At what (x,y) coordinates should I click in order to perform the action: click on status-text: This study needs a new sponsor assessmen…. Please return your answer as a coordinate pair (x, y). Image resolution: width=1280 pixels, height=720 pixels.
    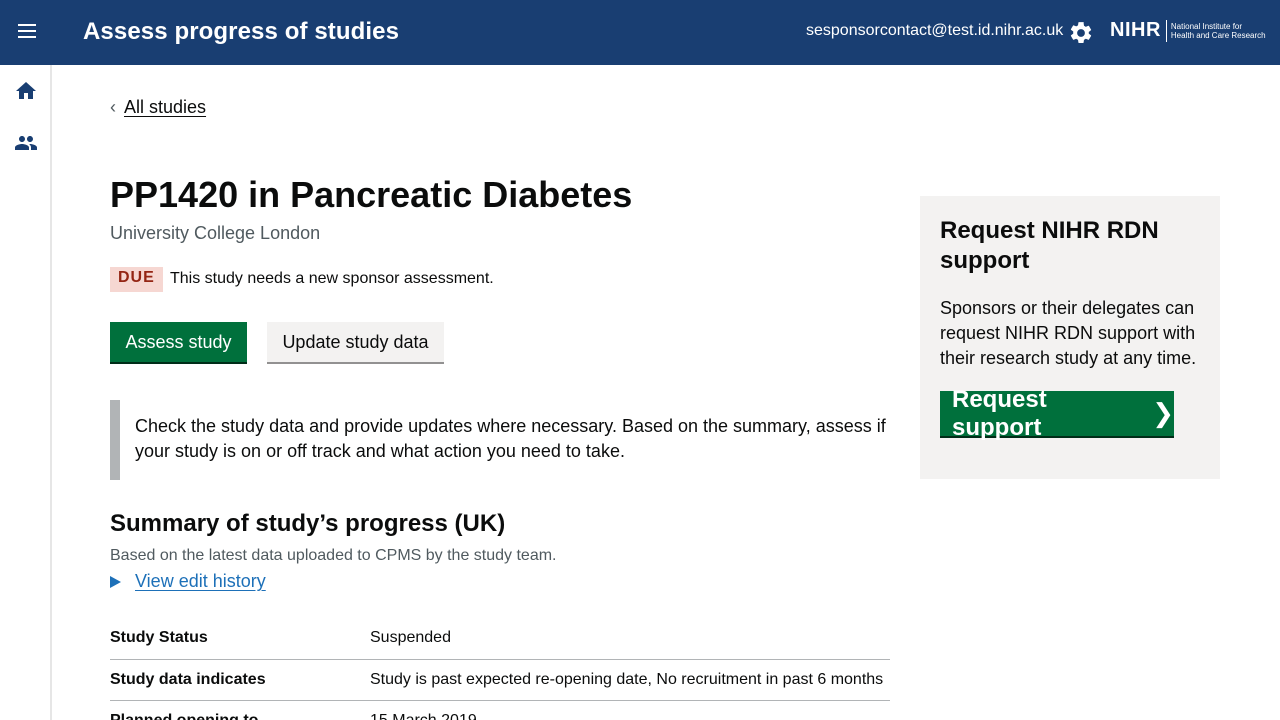
    Looking at the image, I should click on (332, 278).